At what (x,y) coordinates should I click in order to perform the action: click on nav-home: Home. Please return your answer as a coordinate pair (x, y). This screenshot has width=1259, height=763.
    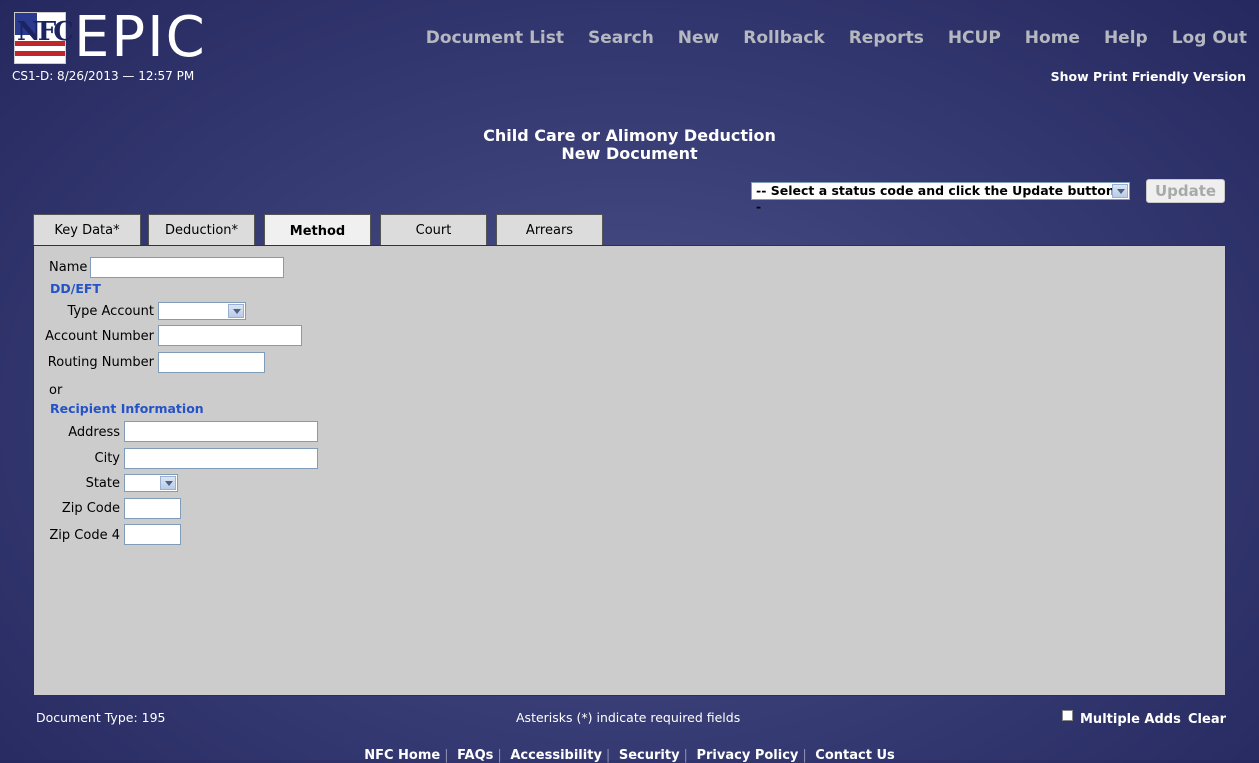
    Looking at the image, I should click on (1052, 38).